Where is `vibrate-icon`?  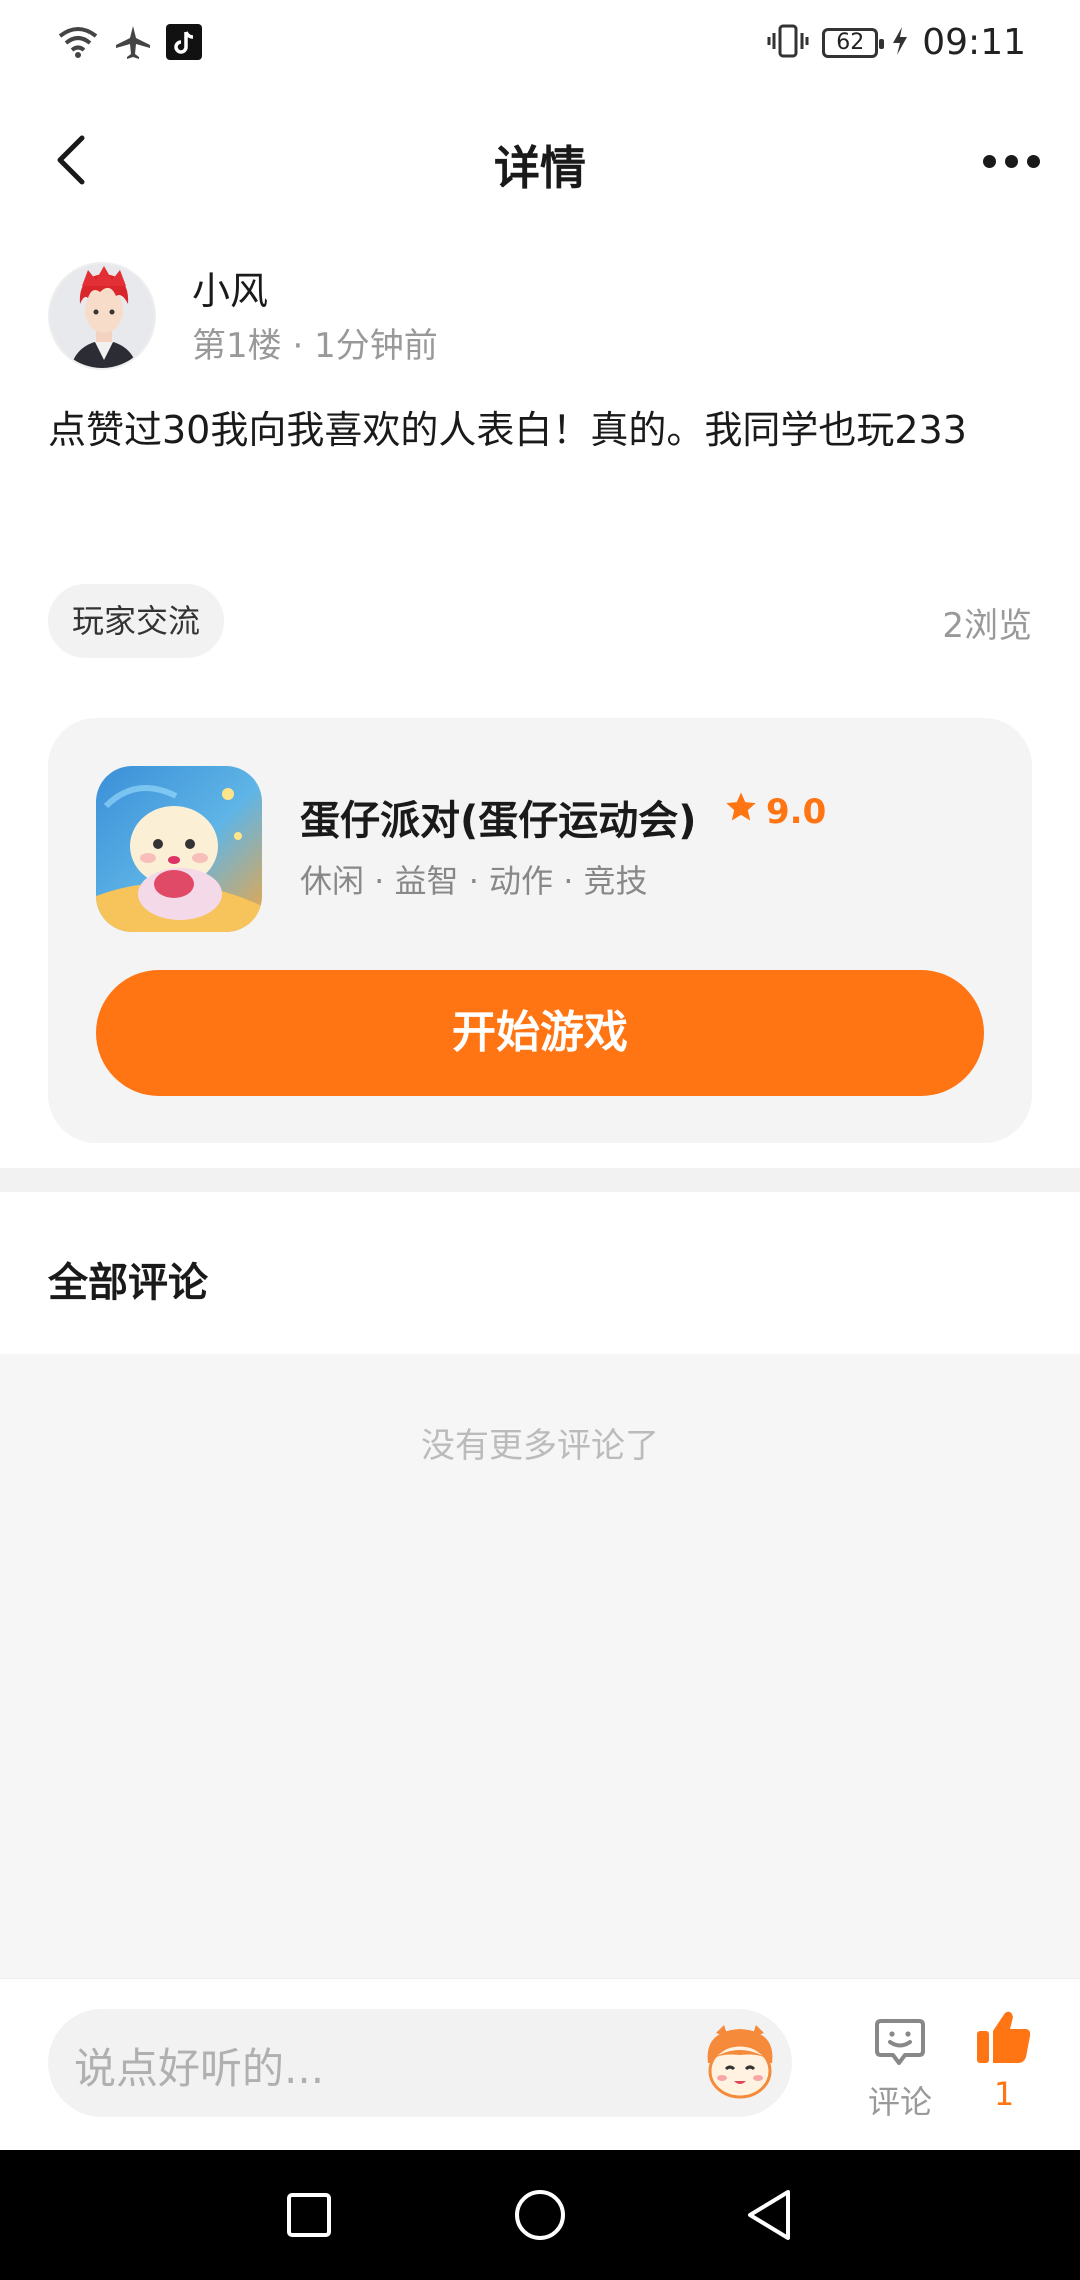 vibrate-icon is located at coordinates (788, 43).